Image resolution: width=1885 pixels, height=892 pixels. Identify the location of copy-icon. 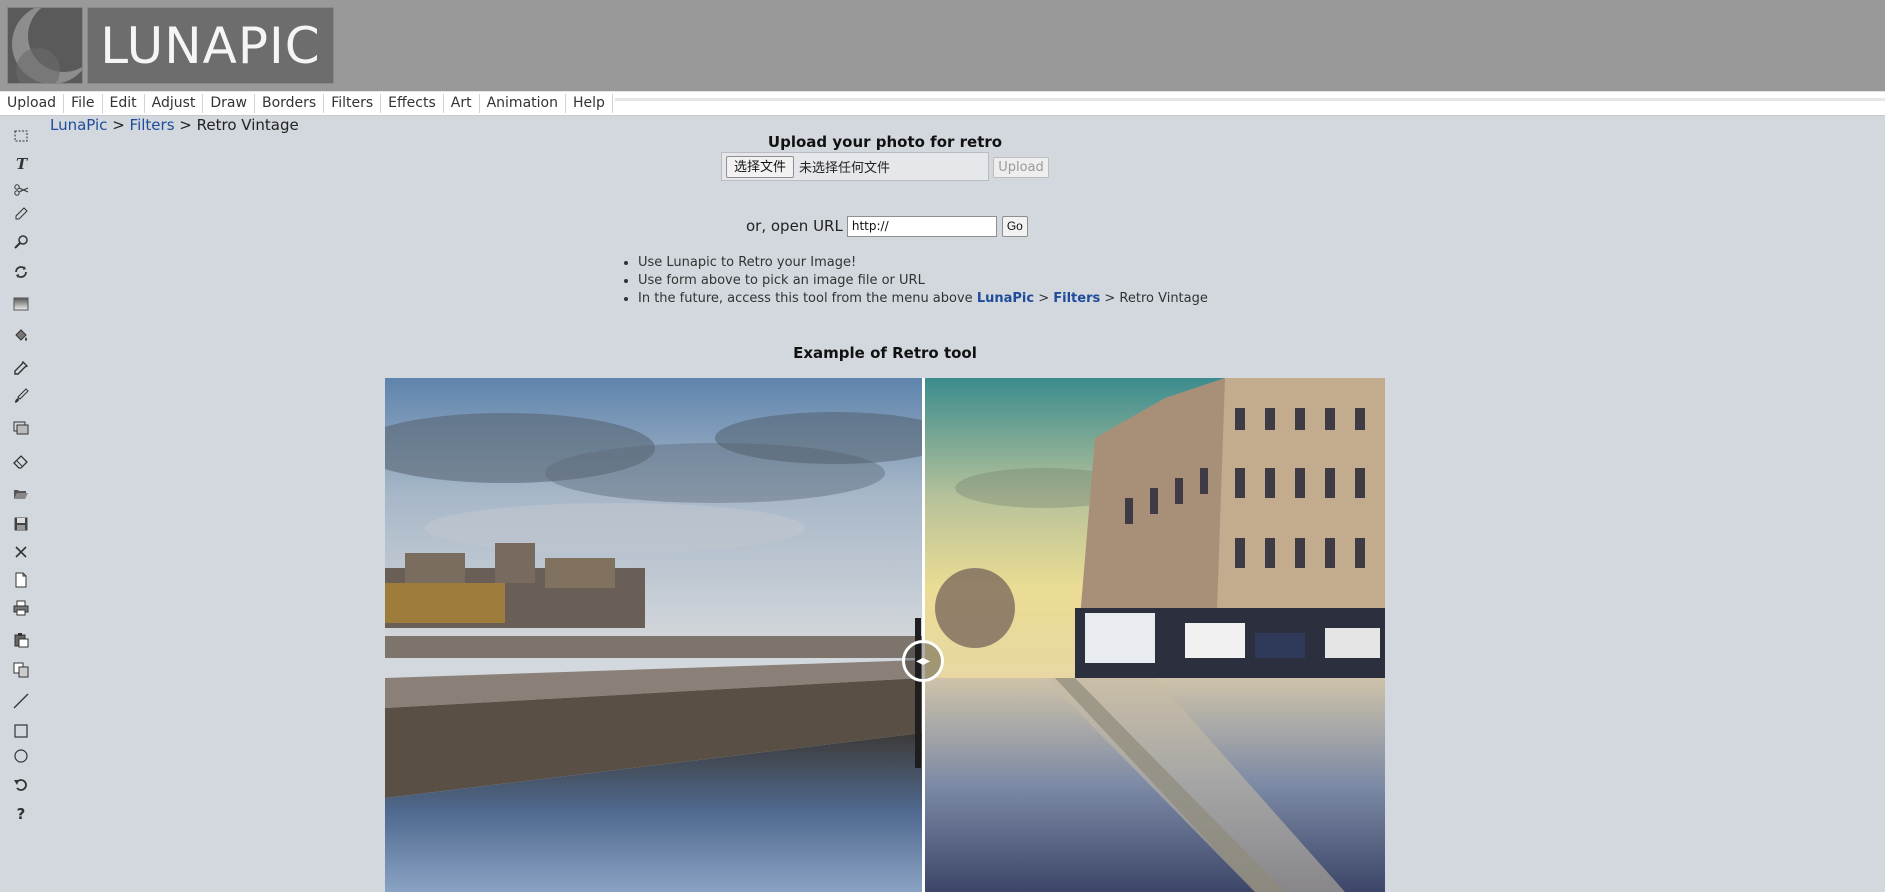
(21, 670).